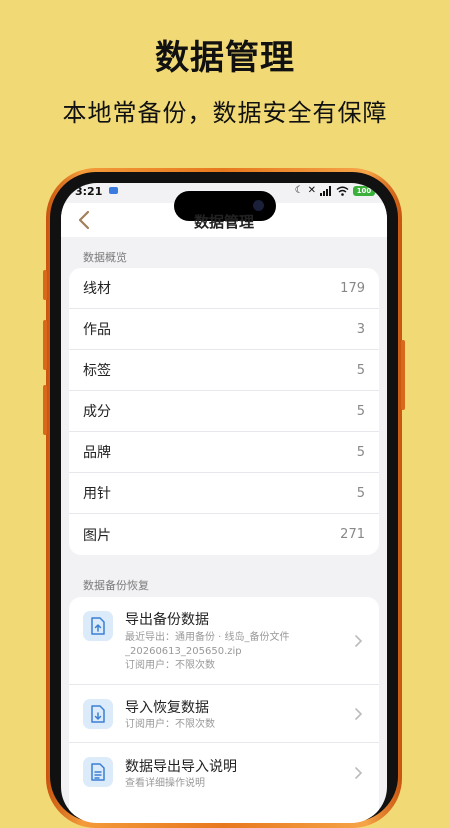 The width and height of the screenshot is (450, 828). I want to click on wifi-icon, so click(342, 191).